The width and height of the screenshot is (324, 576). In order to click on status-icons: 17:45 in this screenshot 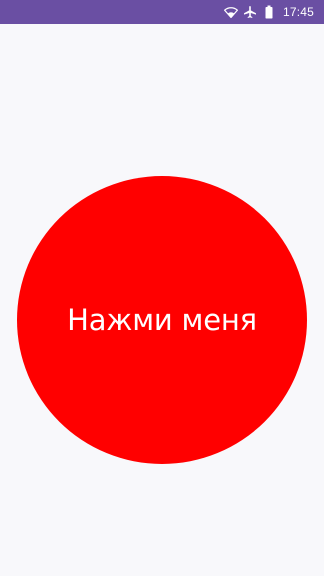, I will do `click(268, 12)`.